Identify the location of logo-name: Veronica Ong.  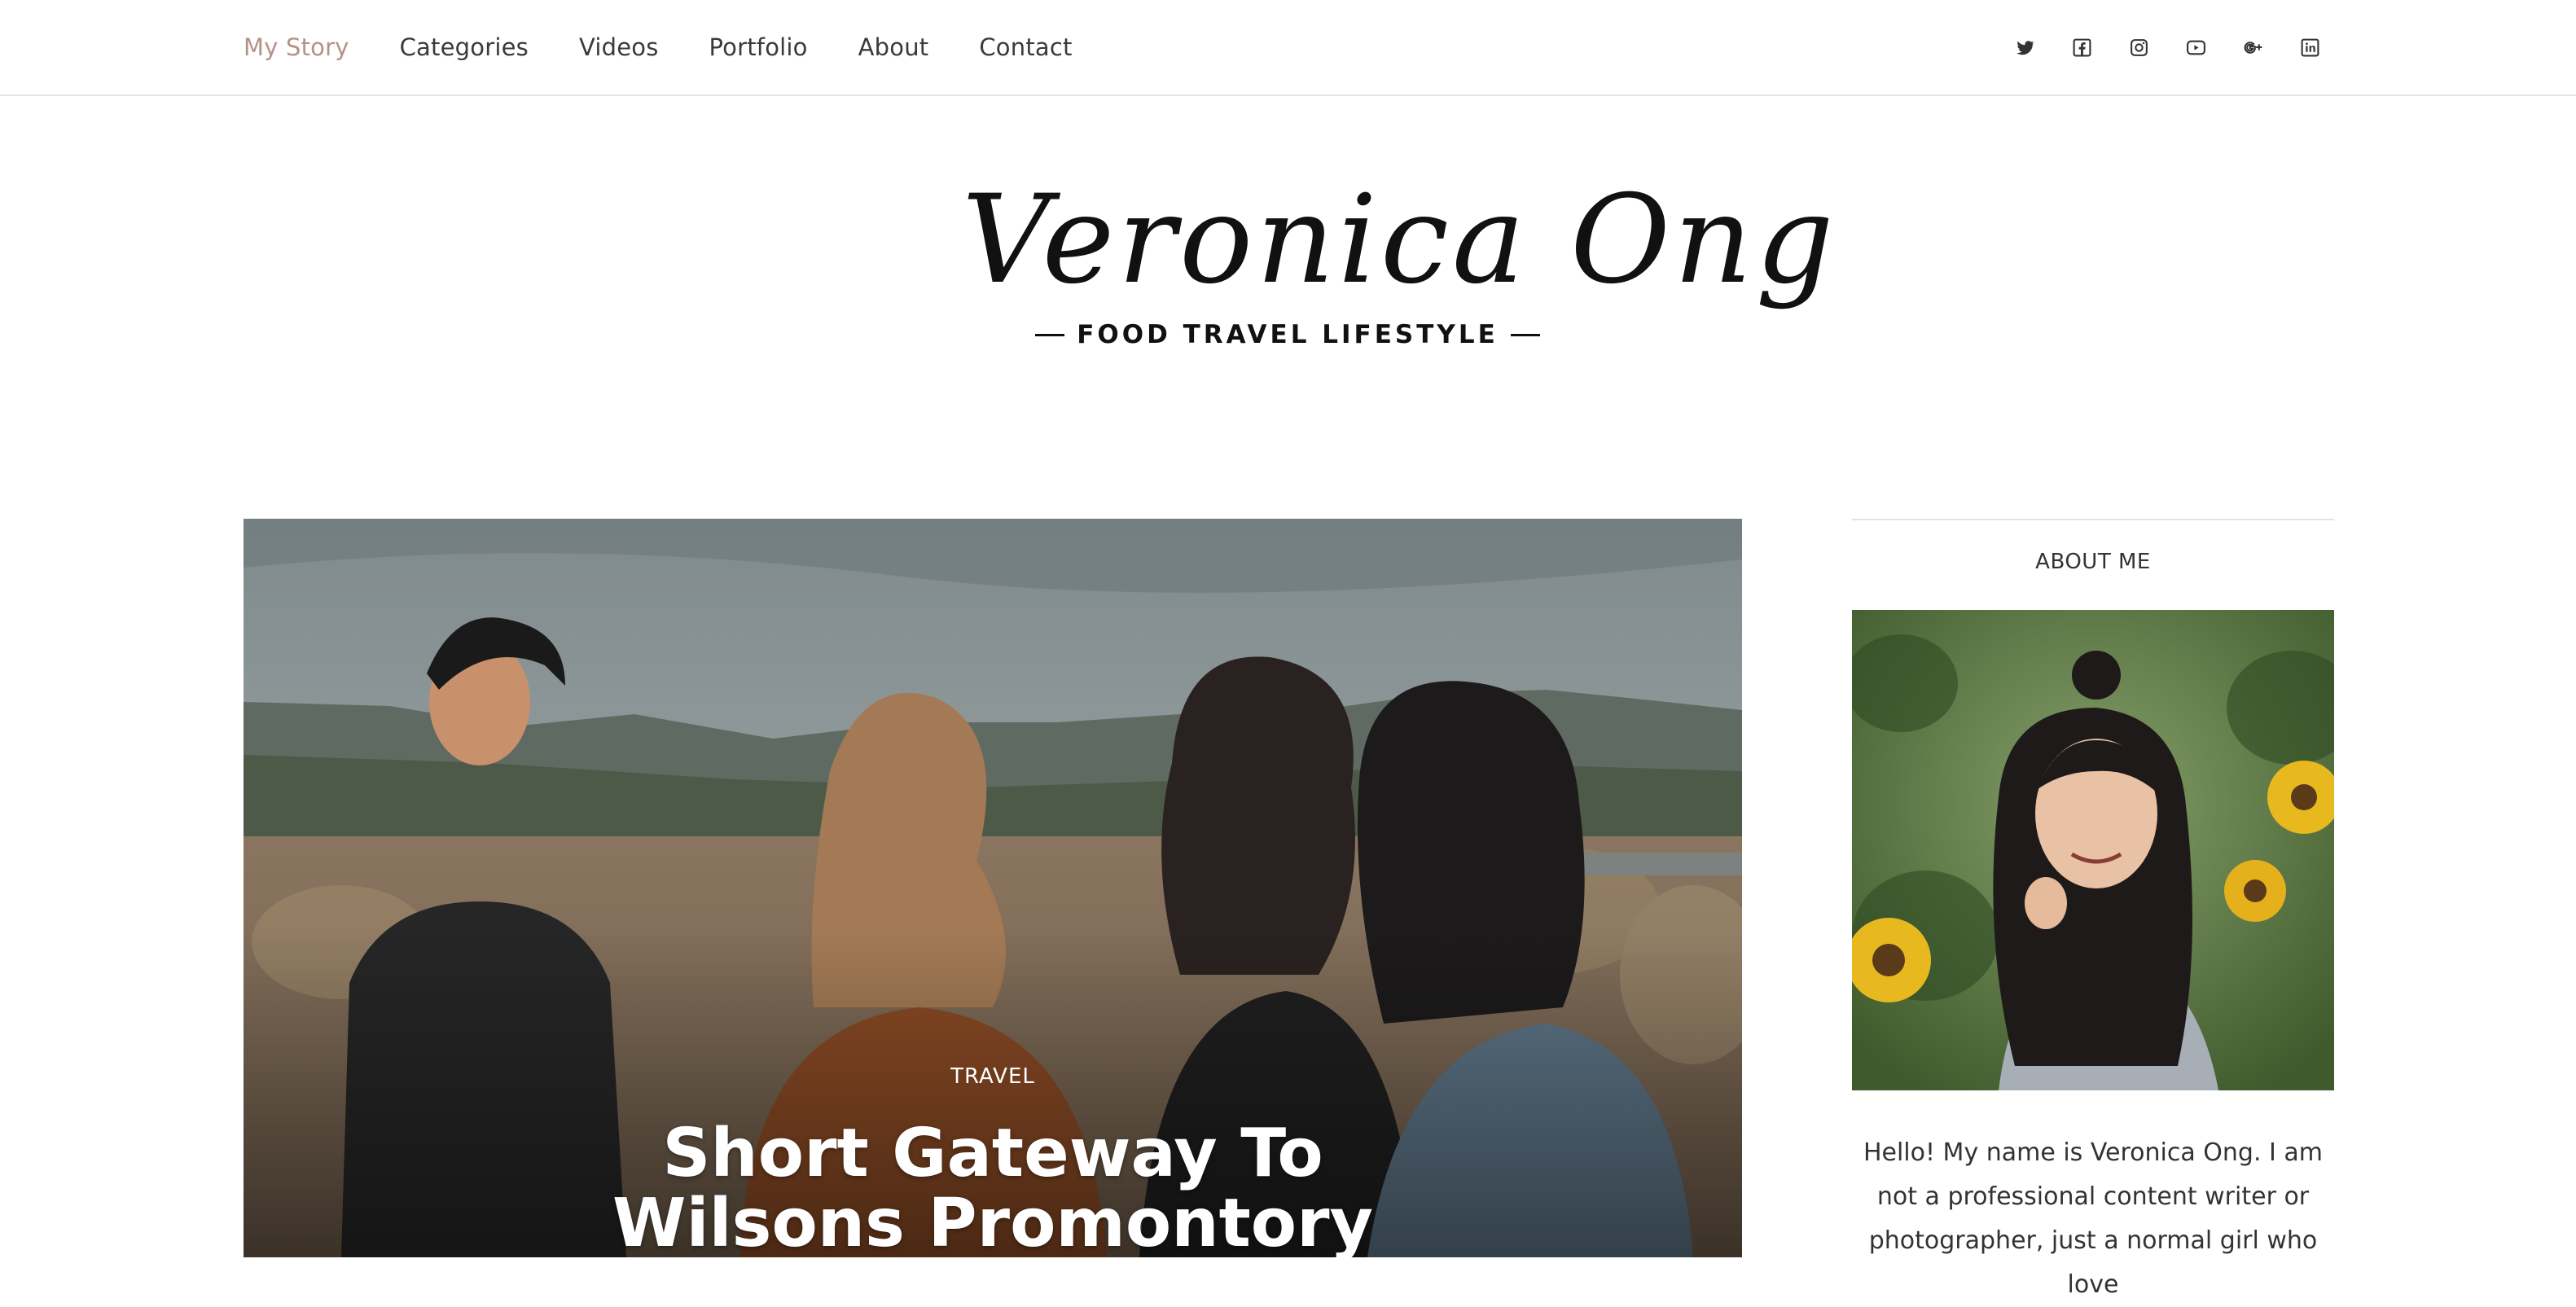
(1399, 240).